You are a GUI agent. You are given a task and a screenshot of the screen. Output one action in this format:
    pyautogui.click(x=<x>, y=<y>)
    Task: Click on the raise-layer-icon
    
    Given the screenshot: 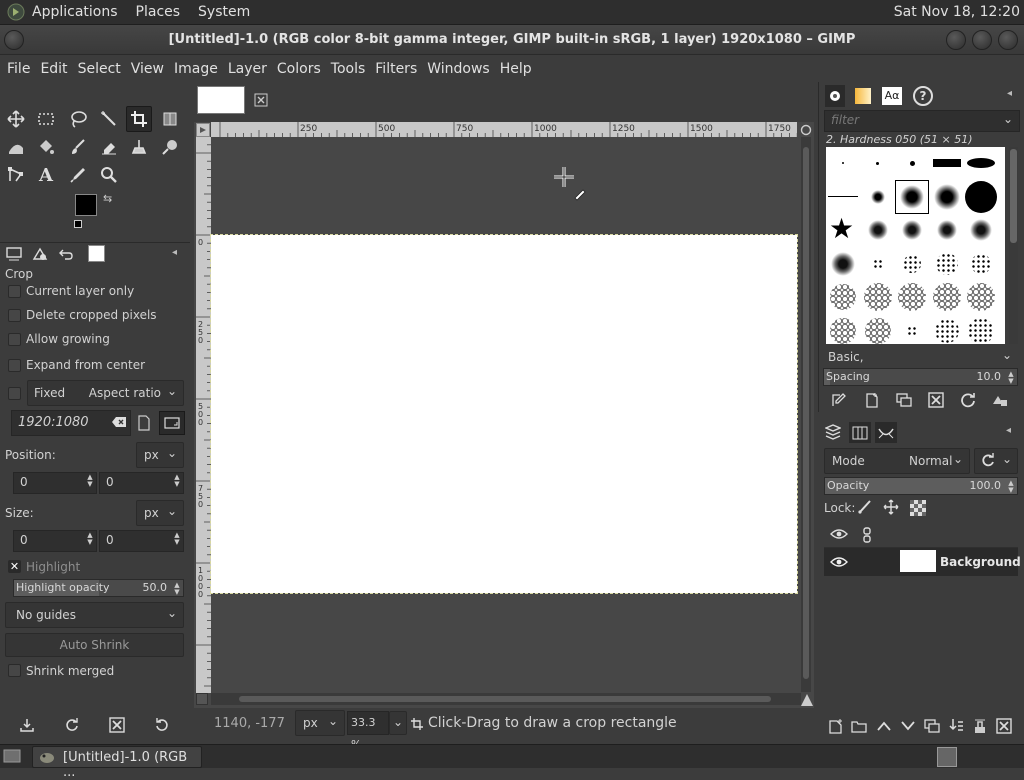 What is the action you would take?
    pyautogui.click(x=884, y=726)
    